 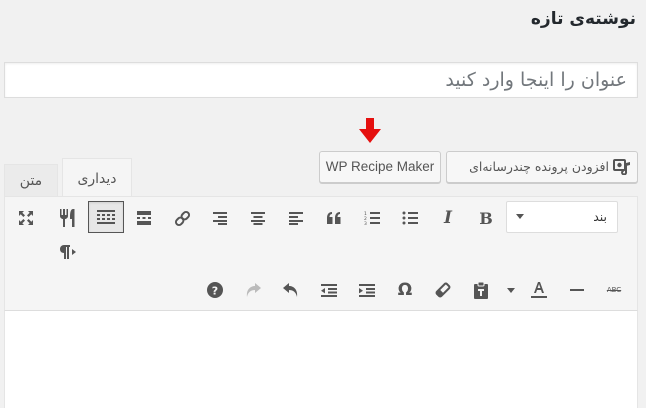 I want to click on undo-button, so click(x=291, y=290).